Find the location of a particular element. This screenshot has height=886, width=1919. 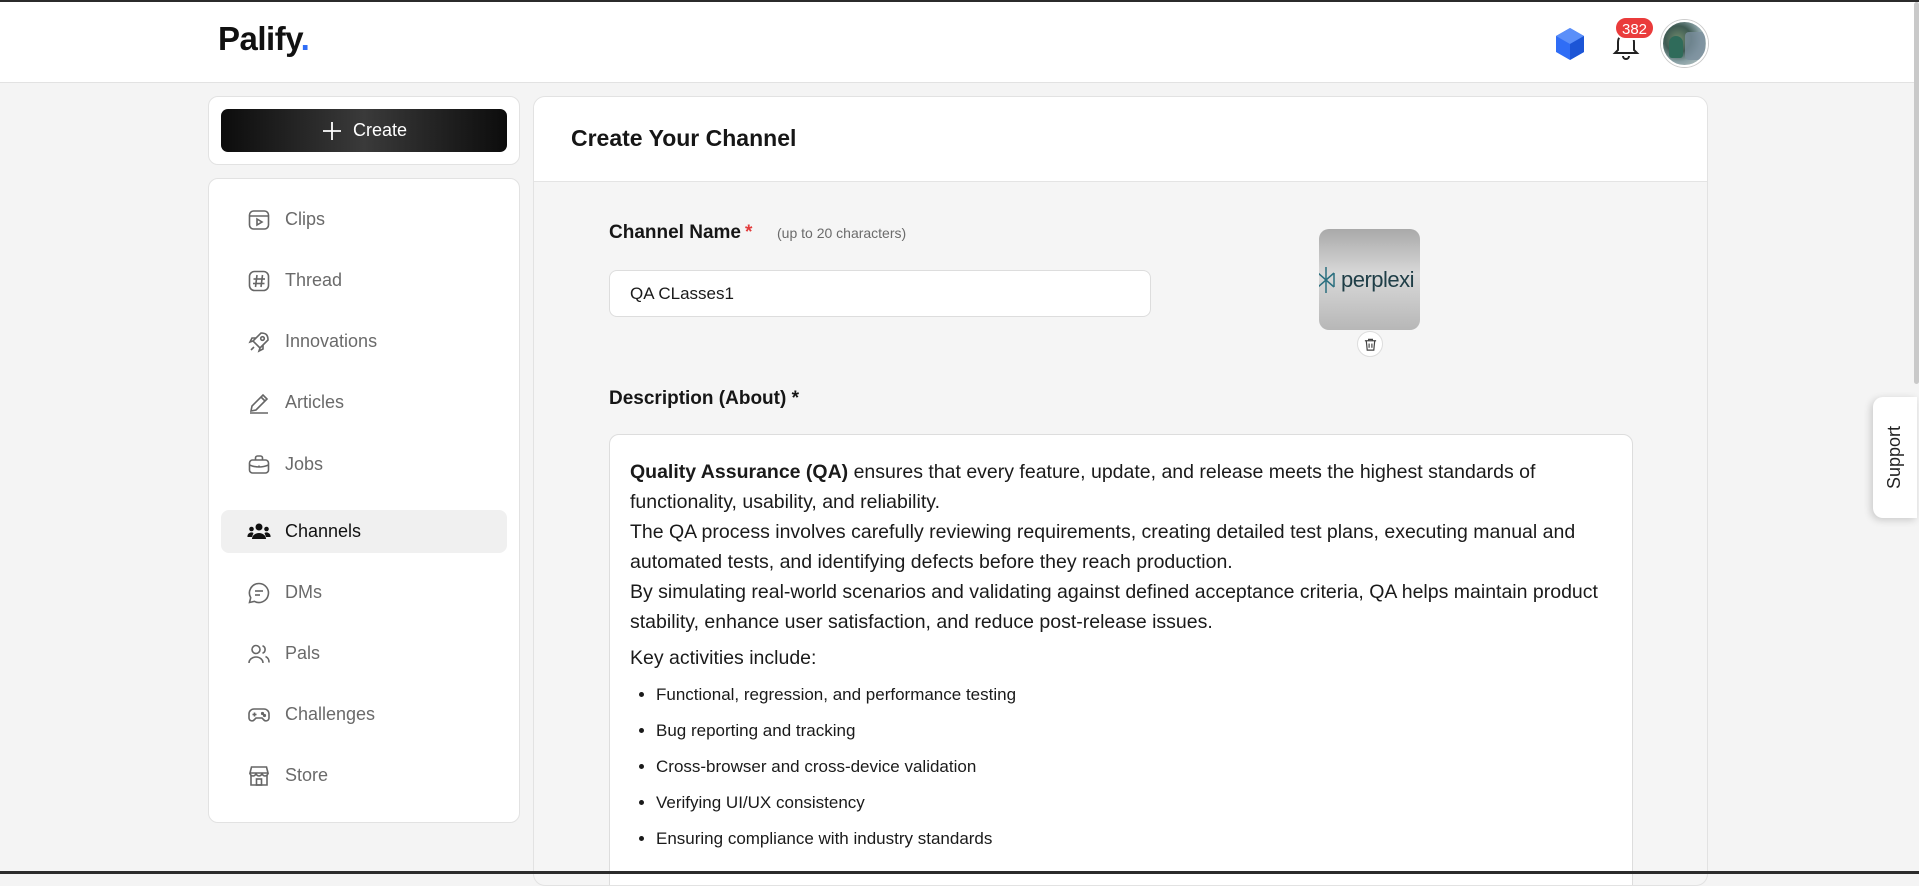

sidebar-item-label: Store is located at coordinates (307, 775).